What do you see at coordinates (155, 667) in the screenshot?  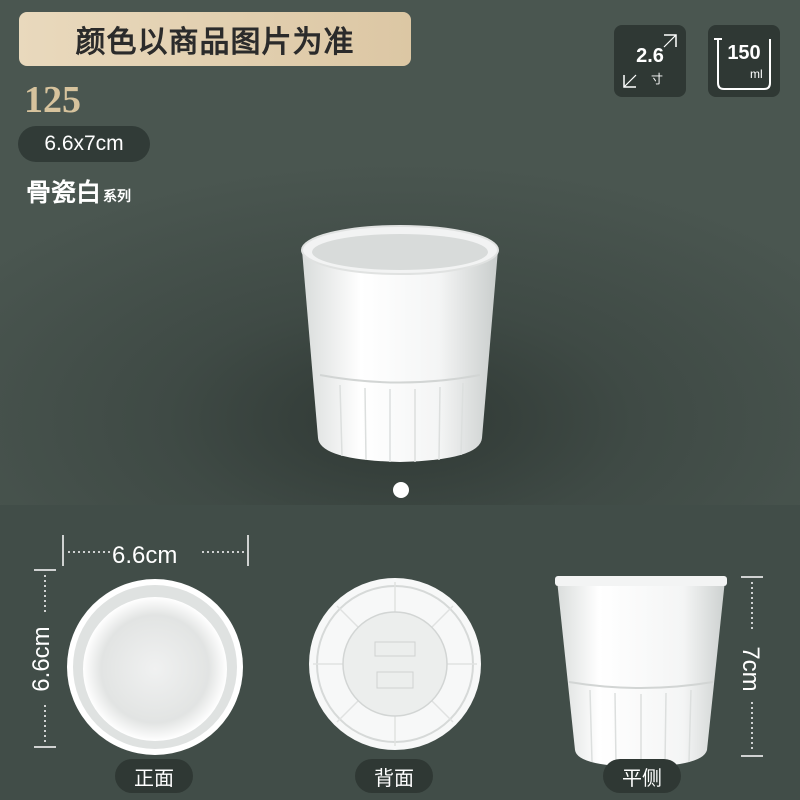 I see `cup-front-view` at bounding box center [155, 667].